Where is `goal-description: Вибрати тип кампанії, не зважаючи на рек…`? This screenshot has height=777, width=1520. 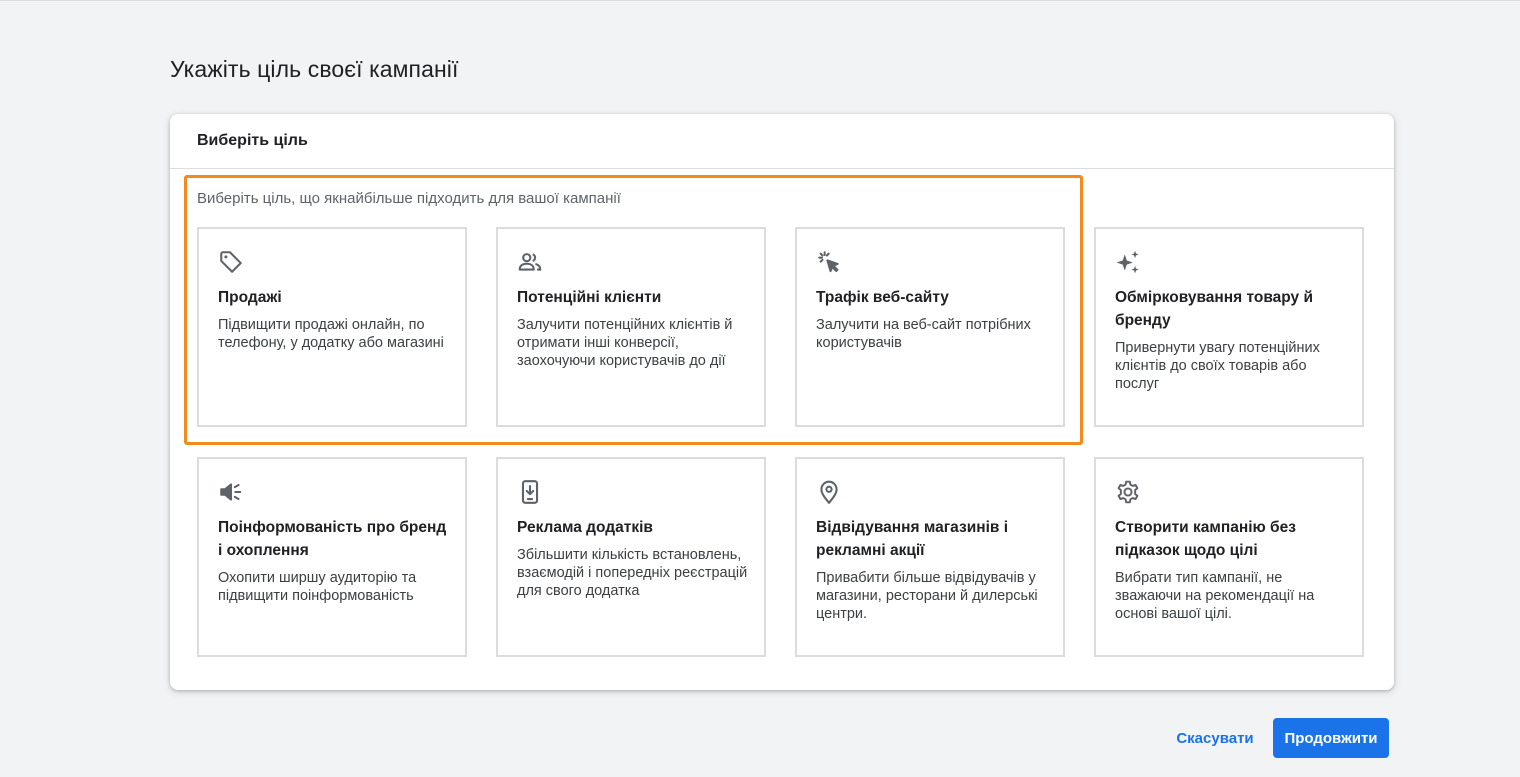 goal-description: Вибрати тип кампанії, не зважаючи на рек… is located at coordinates (1215, 596).